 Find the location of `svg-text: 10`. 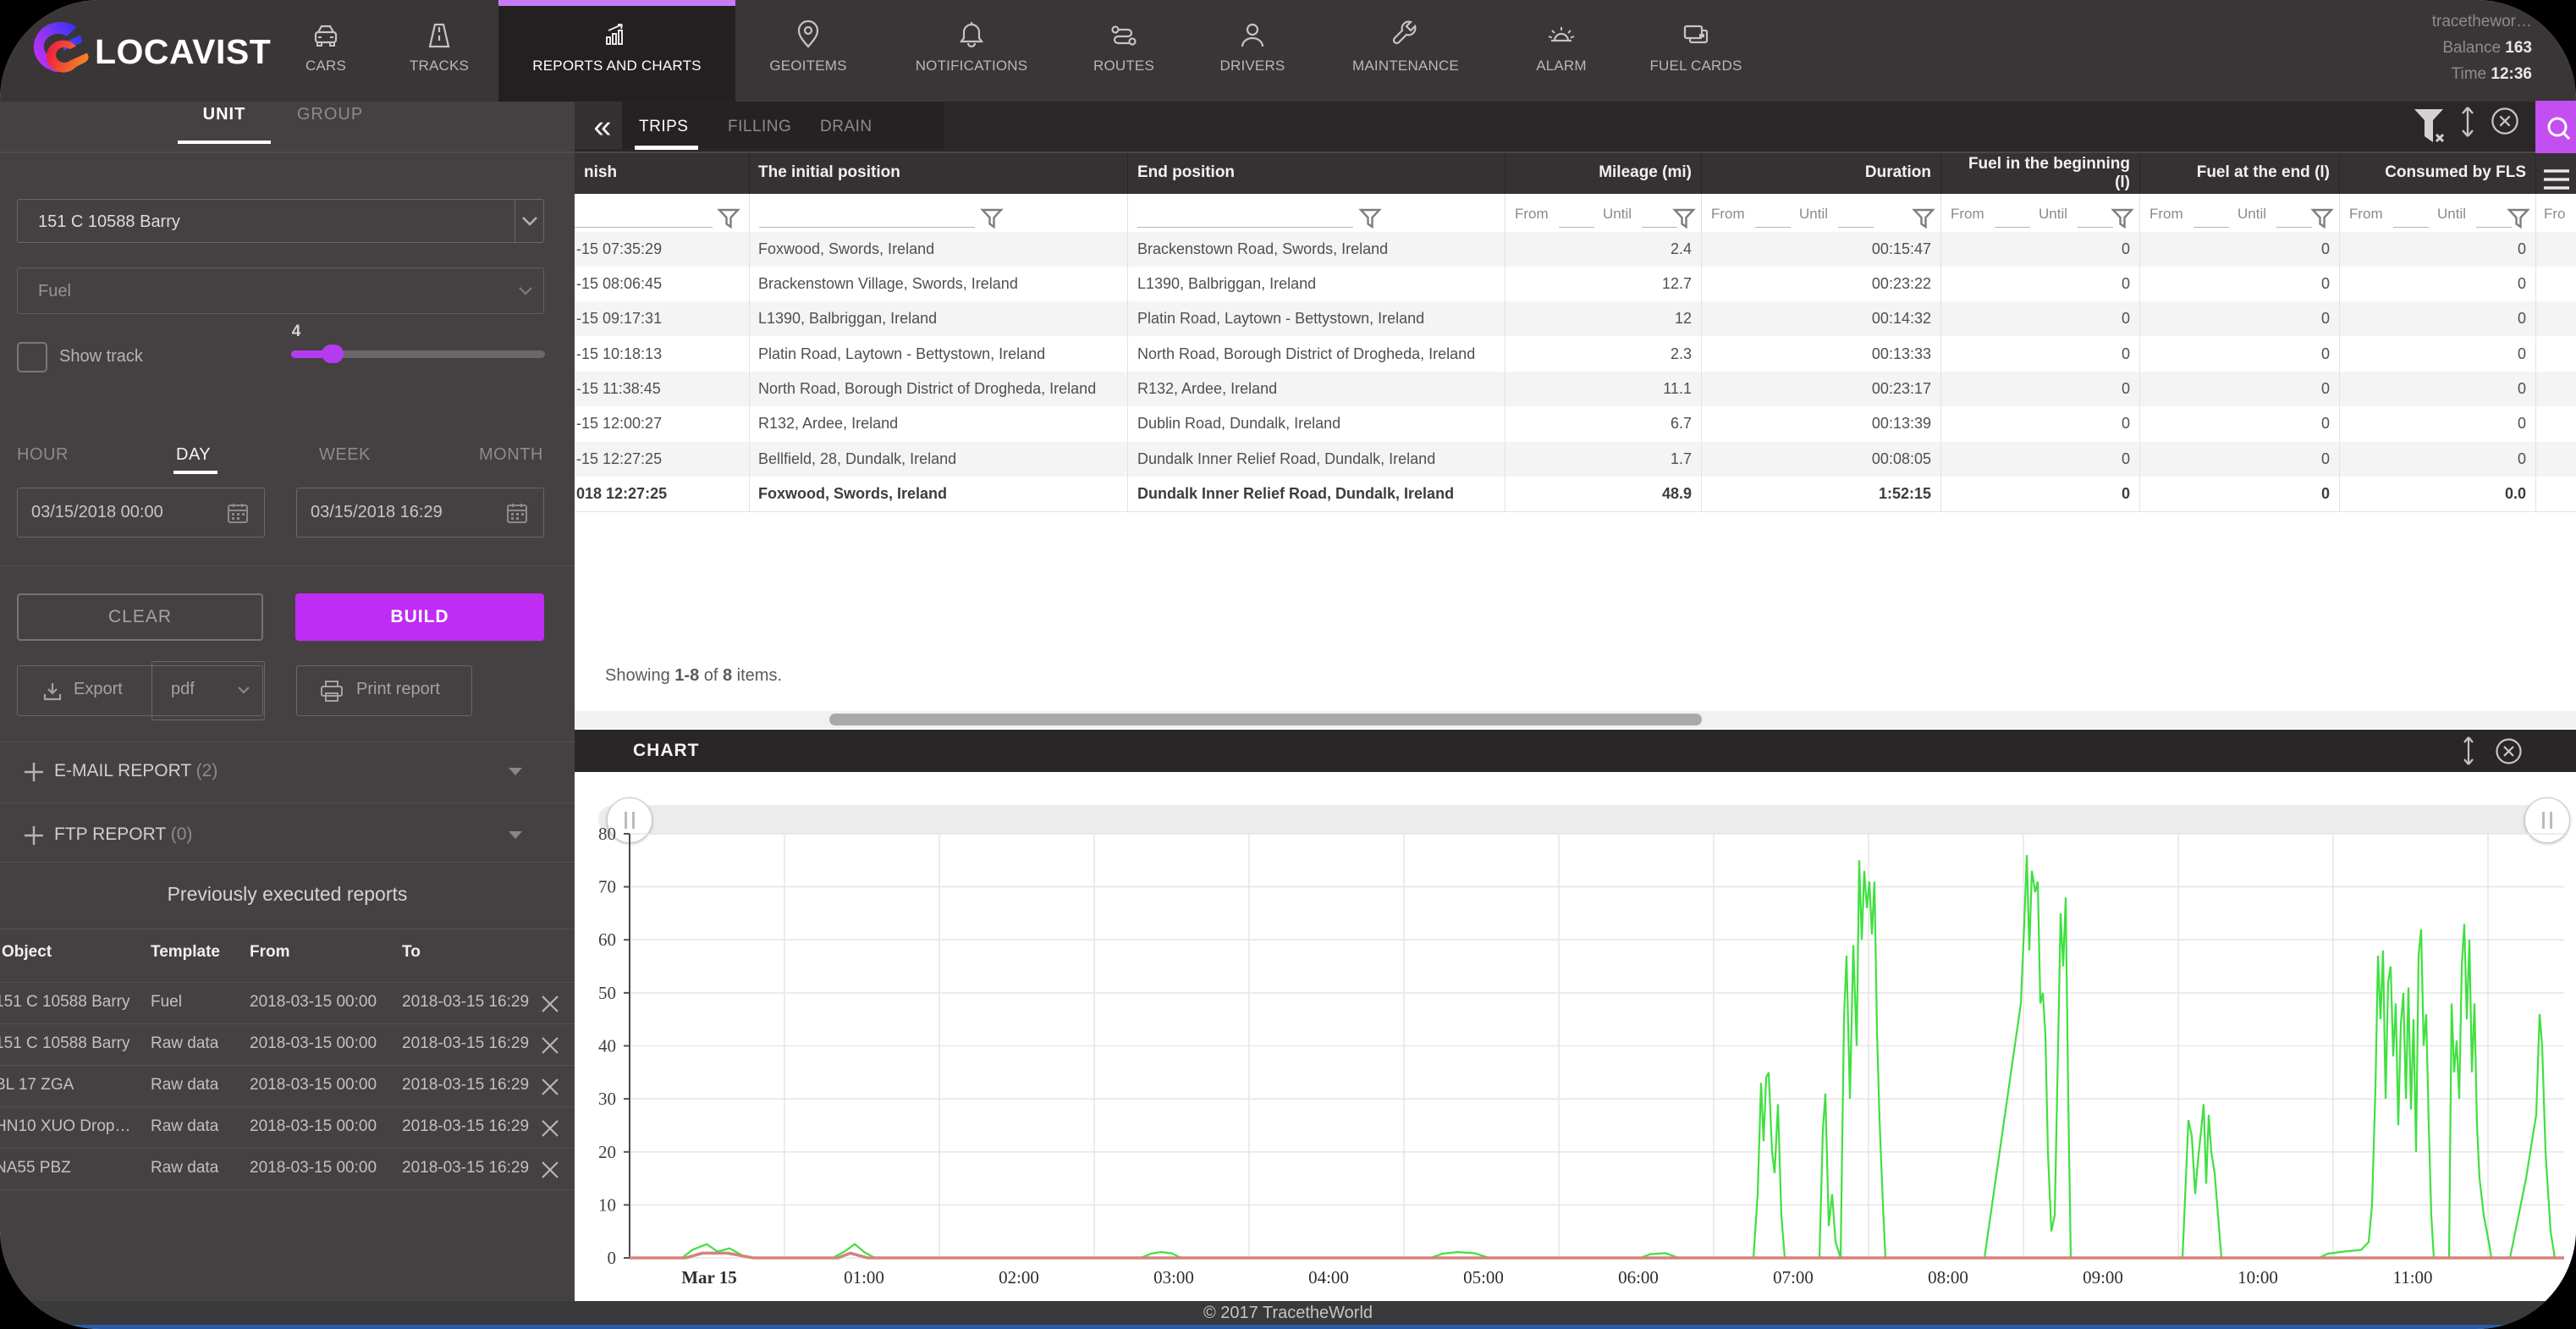

svg-text: 10 is located at coordinates (607, 1204).